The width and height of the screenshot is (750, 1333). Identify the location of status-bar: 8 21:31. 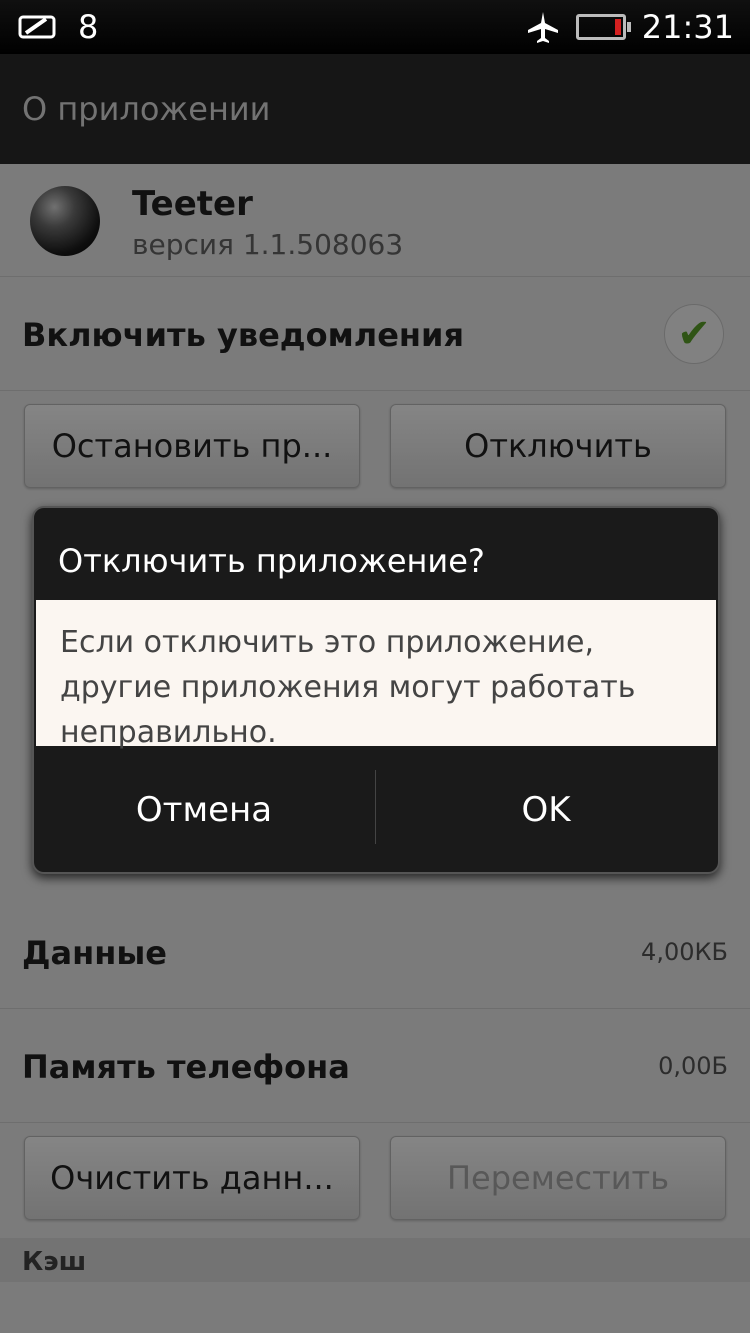
(375, 27).